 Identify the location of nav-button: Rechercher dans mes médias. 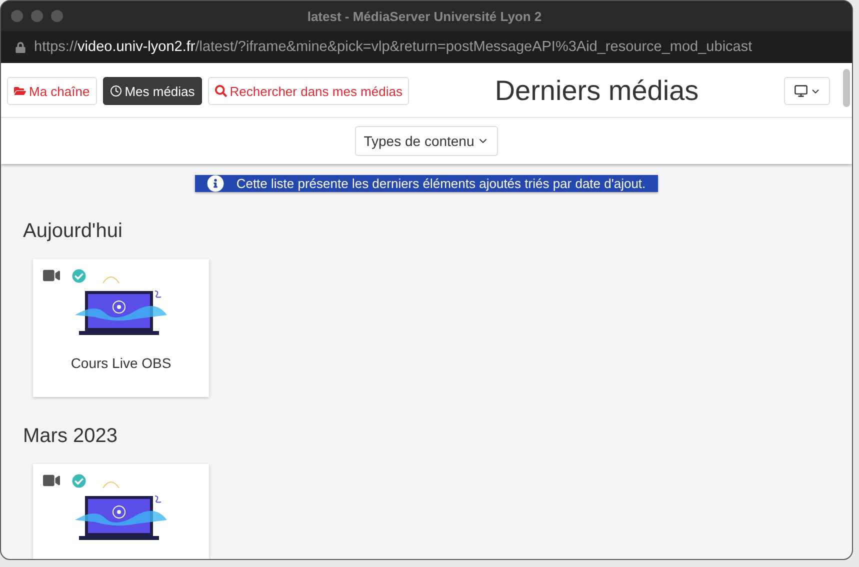
(309, 91).